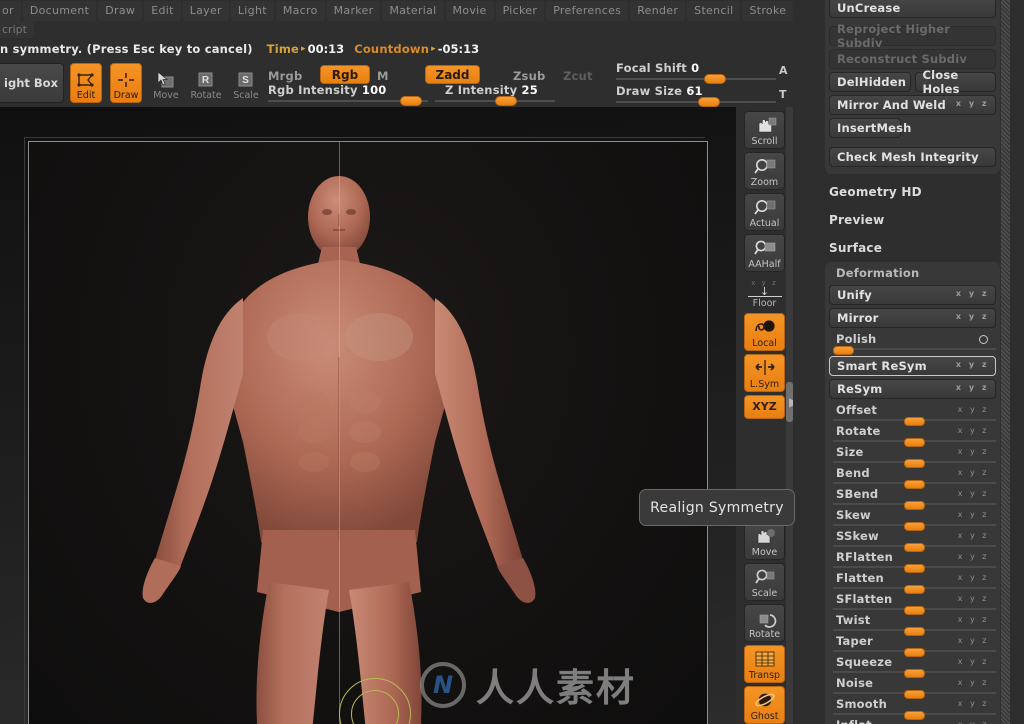 This screenshot has width=1024, height=724. What do you see at coordinates (973, 535) in the screenshot?
I see `deformation-axis-sskew: x y z` at bounding box center [973, 535].